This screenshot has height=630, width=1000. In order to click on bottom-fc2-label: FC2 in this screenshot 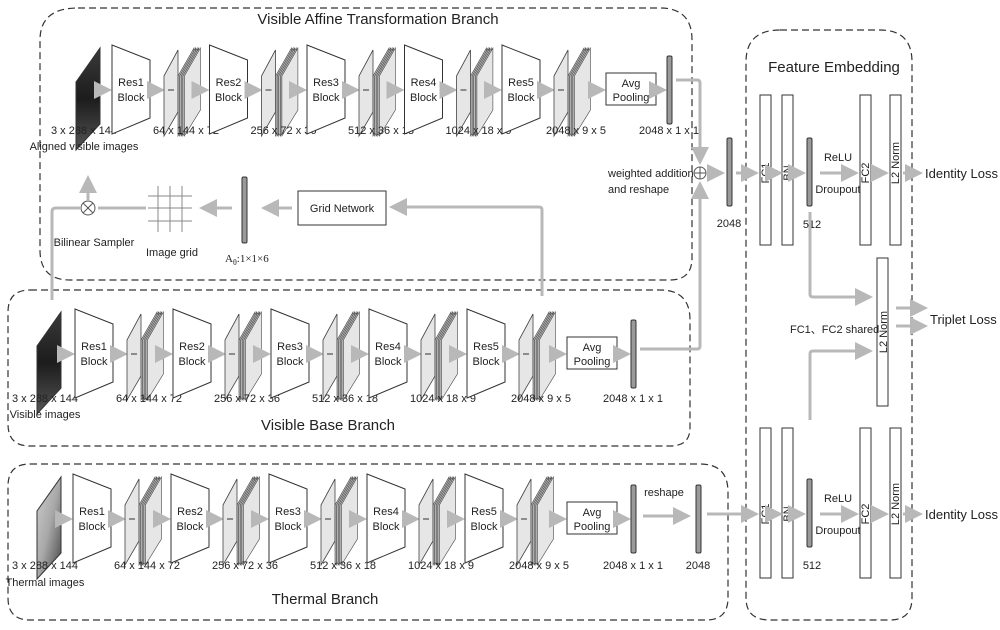, I will do `click(866, 514)`.